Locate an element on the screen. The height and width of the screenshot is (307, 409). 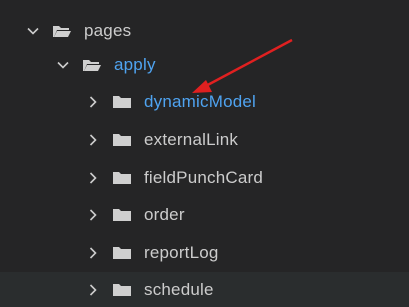
tree-item-label: fieldPunchCard is located at coordinates (204, 177).